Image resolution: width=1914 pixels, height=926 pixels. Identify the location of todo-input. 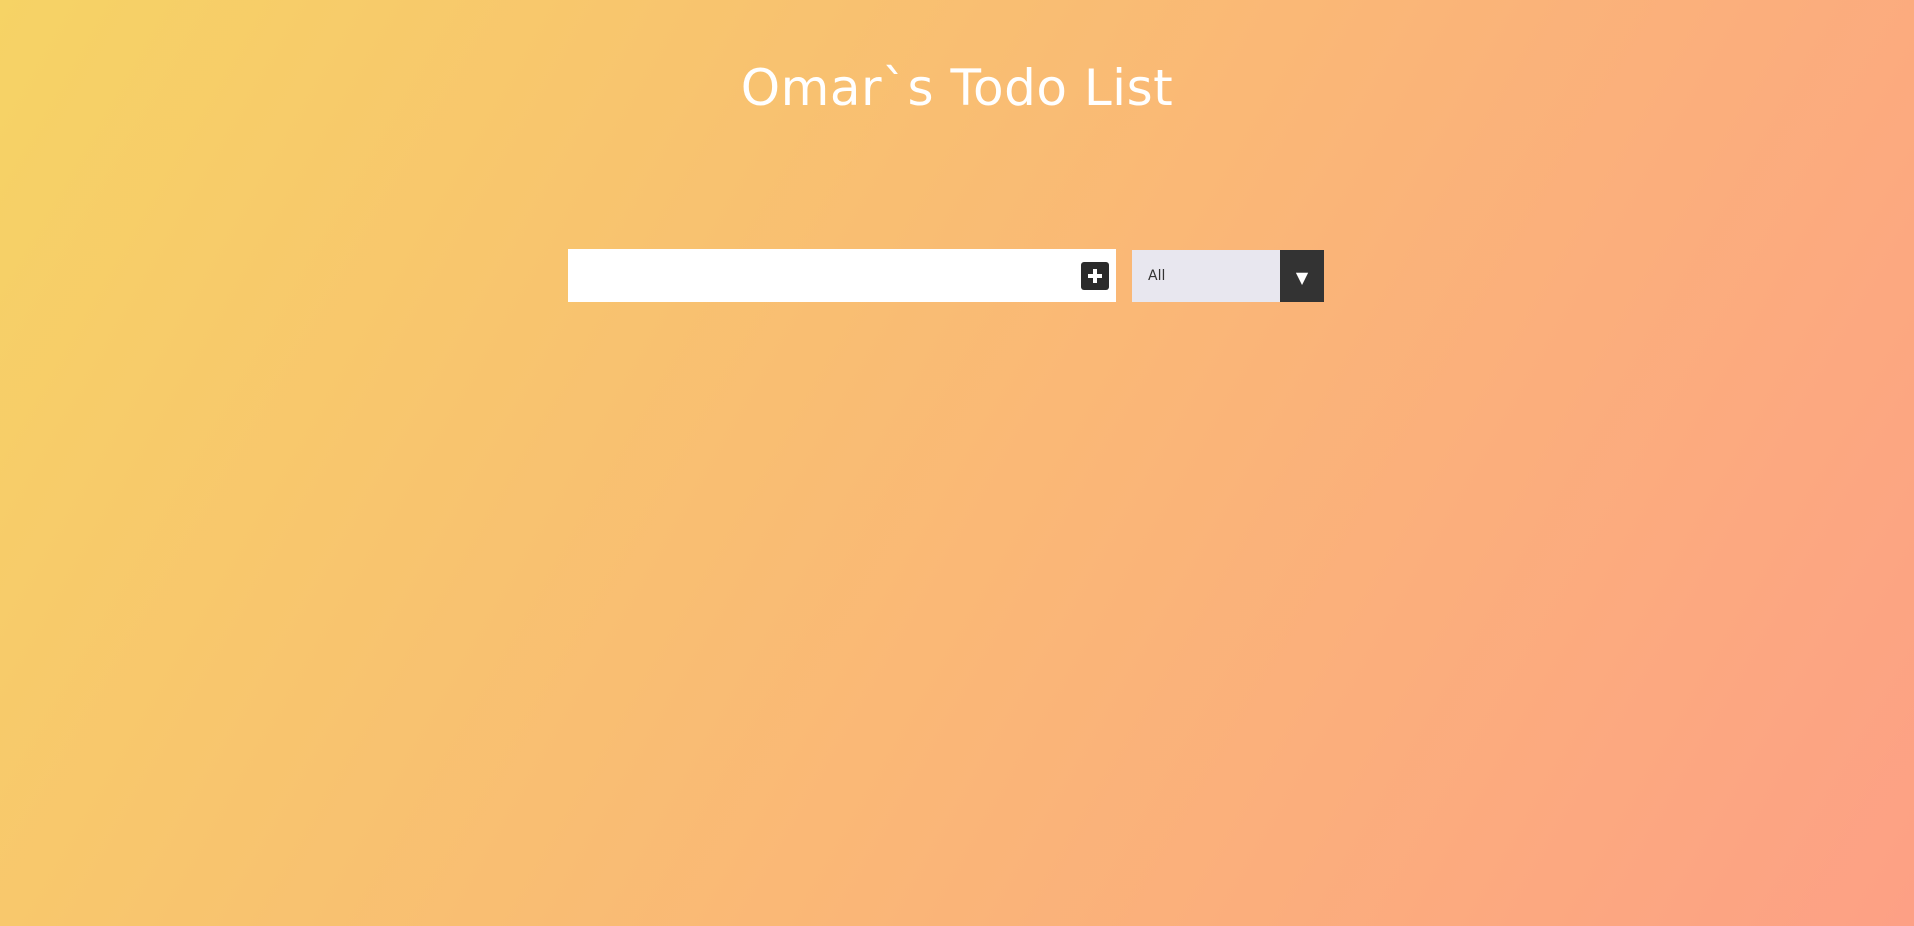
(824, 275).